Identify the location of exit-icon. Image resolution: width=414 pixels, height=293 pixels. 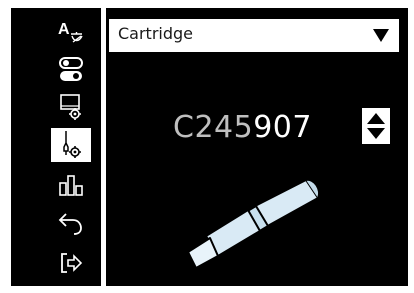
(72, 263).